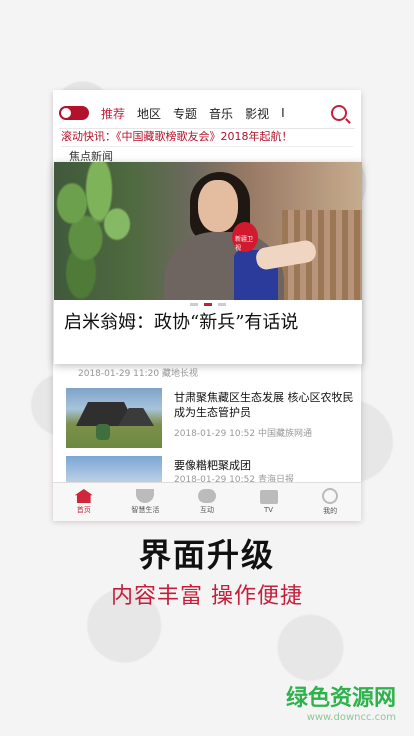 The image size is (414, 736). I want to click on bowl-icon, so click(145, 496).